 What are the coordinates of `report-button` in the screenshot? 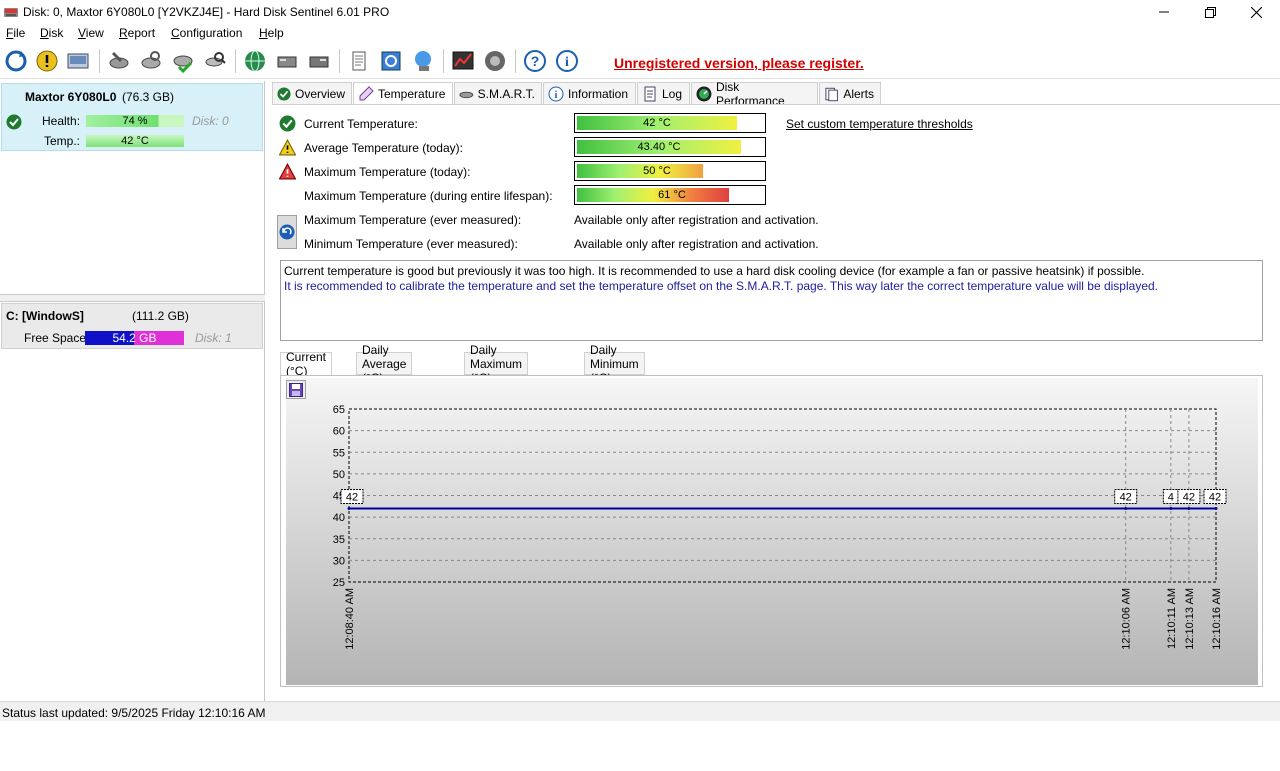 It's located at (359, 61).